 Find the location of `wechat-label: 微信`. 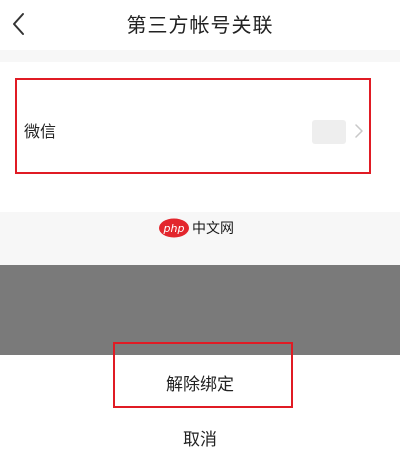

wechat-label: 微信 is located at coordinates (40, 131).